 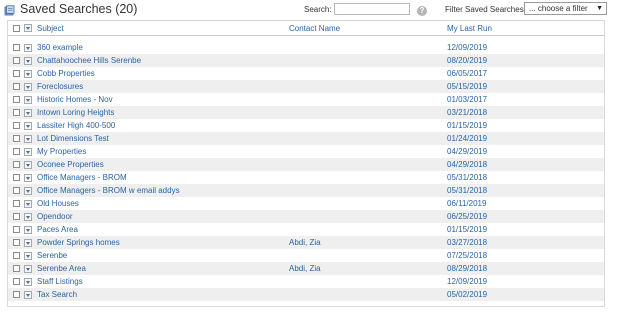 I want to click on subject-link: Foreclosures, so click(x=60, y=86).